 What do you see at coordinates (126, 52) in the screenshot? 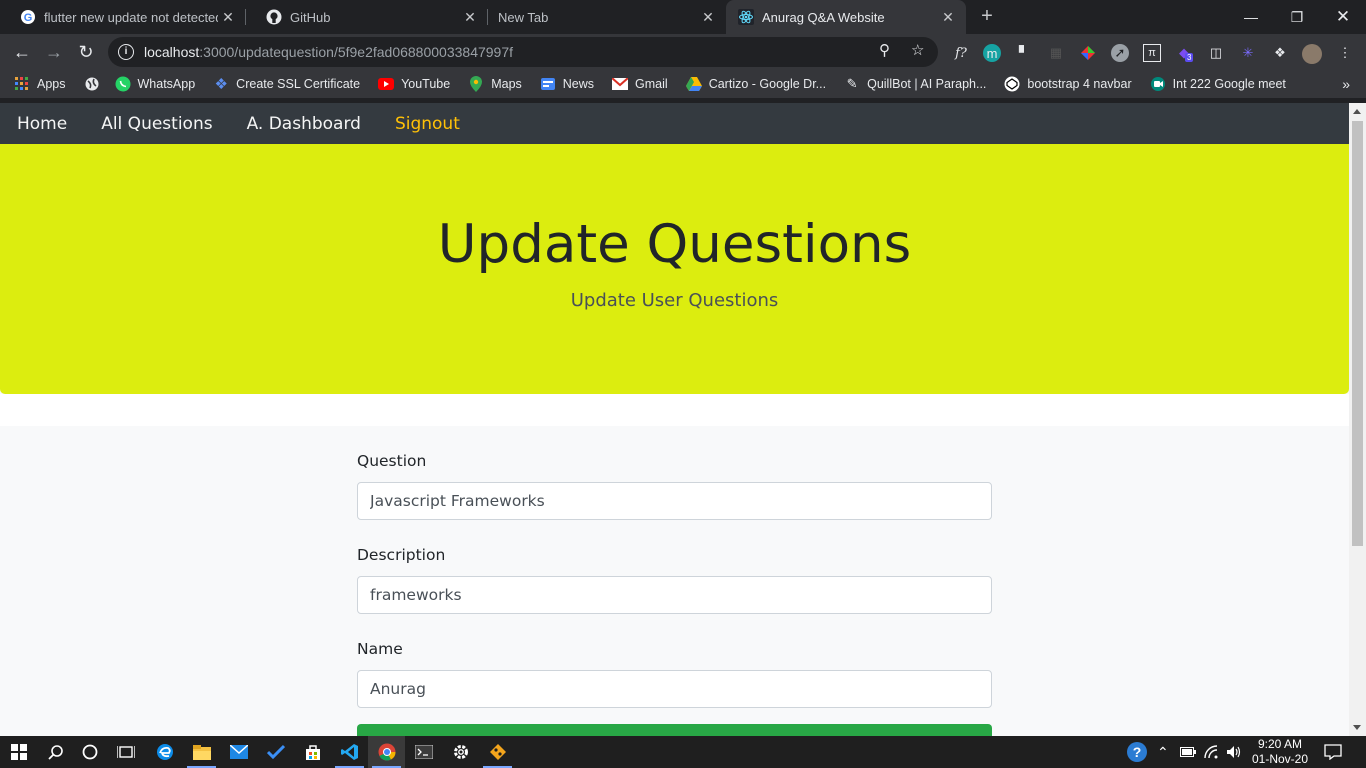
I see `site-info-icon: i` at bounding box center [126, 52].